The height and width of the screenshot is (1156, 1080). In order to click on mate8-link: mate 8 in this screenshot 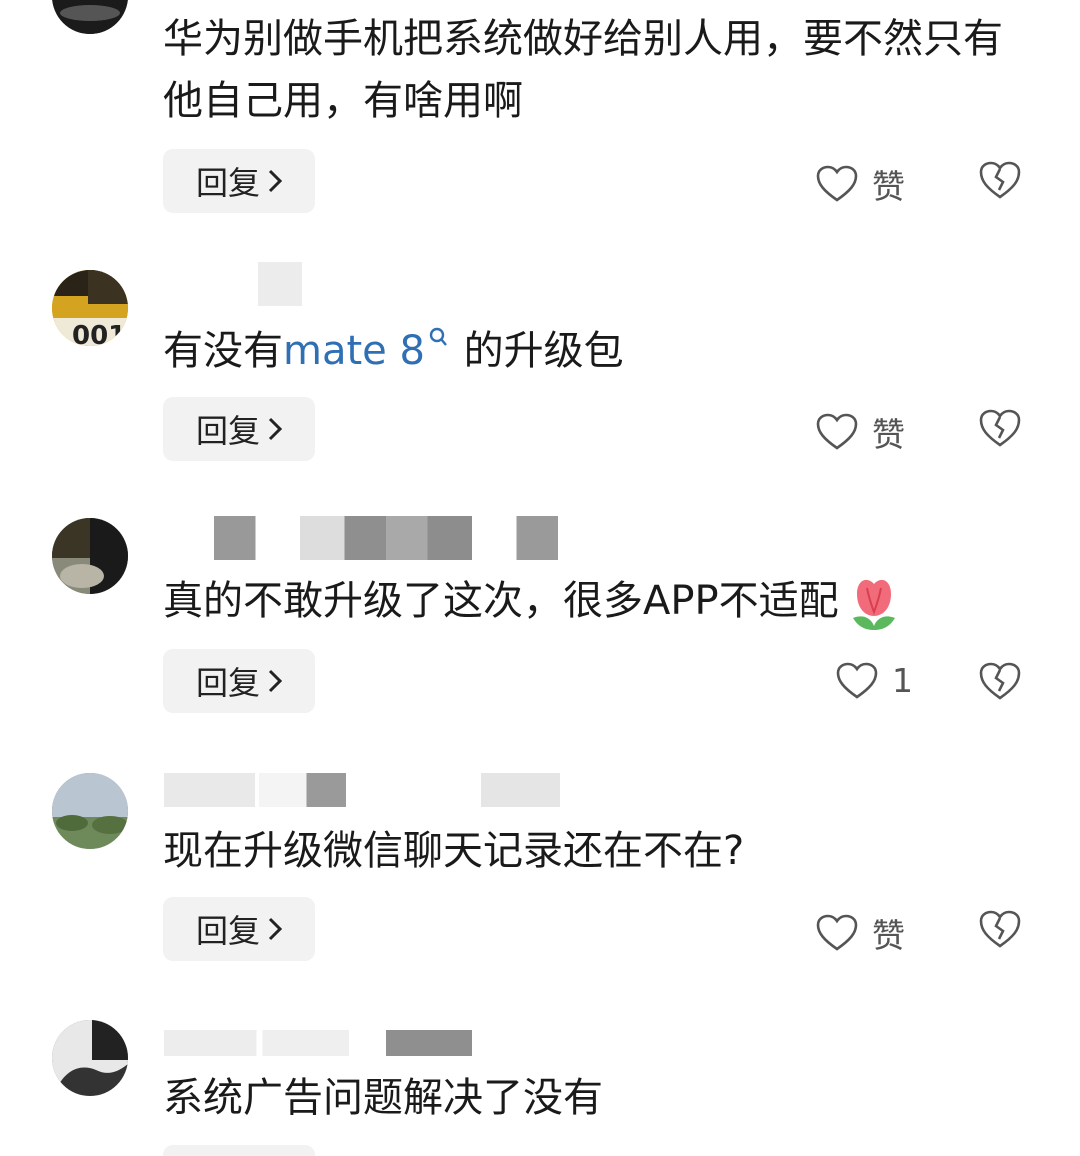, I will do `click(354, 351)`.